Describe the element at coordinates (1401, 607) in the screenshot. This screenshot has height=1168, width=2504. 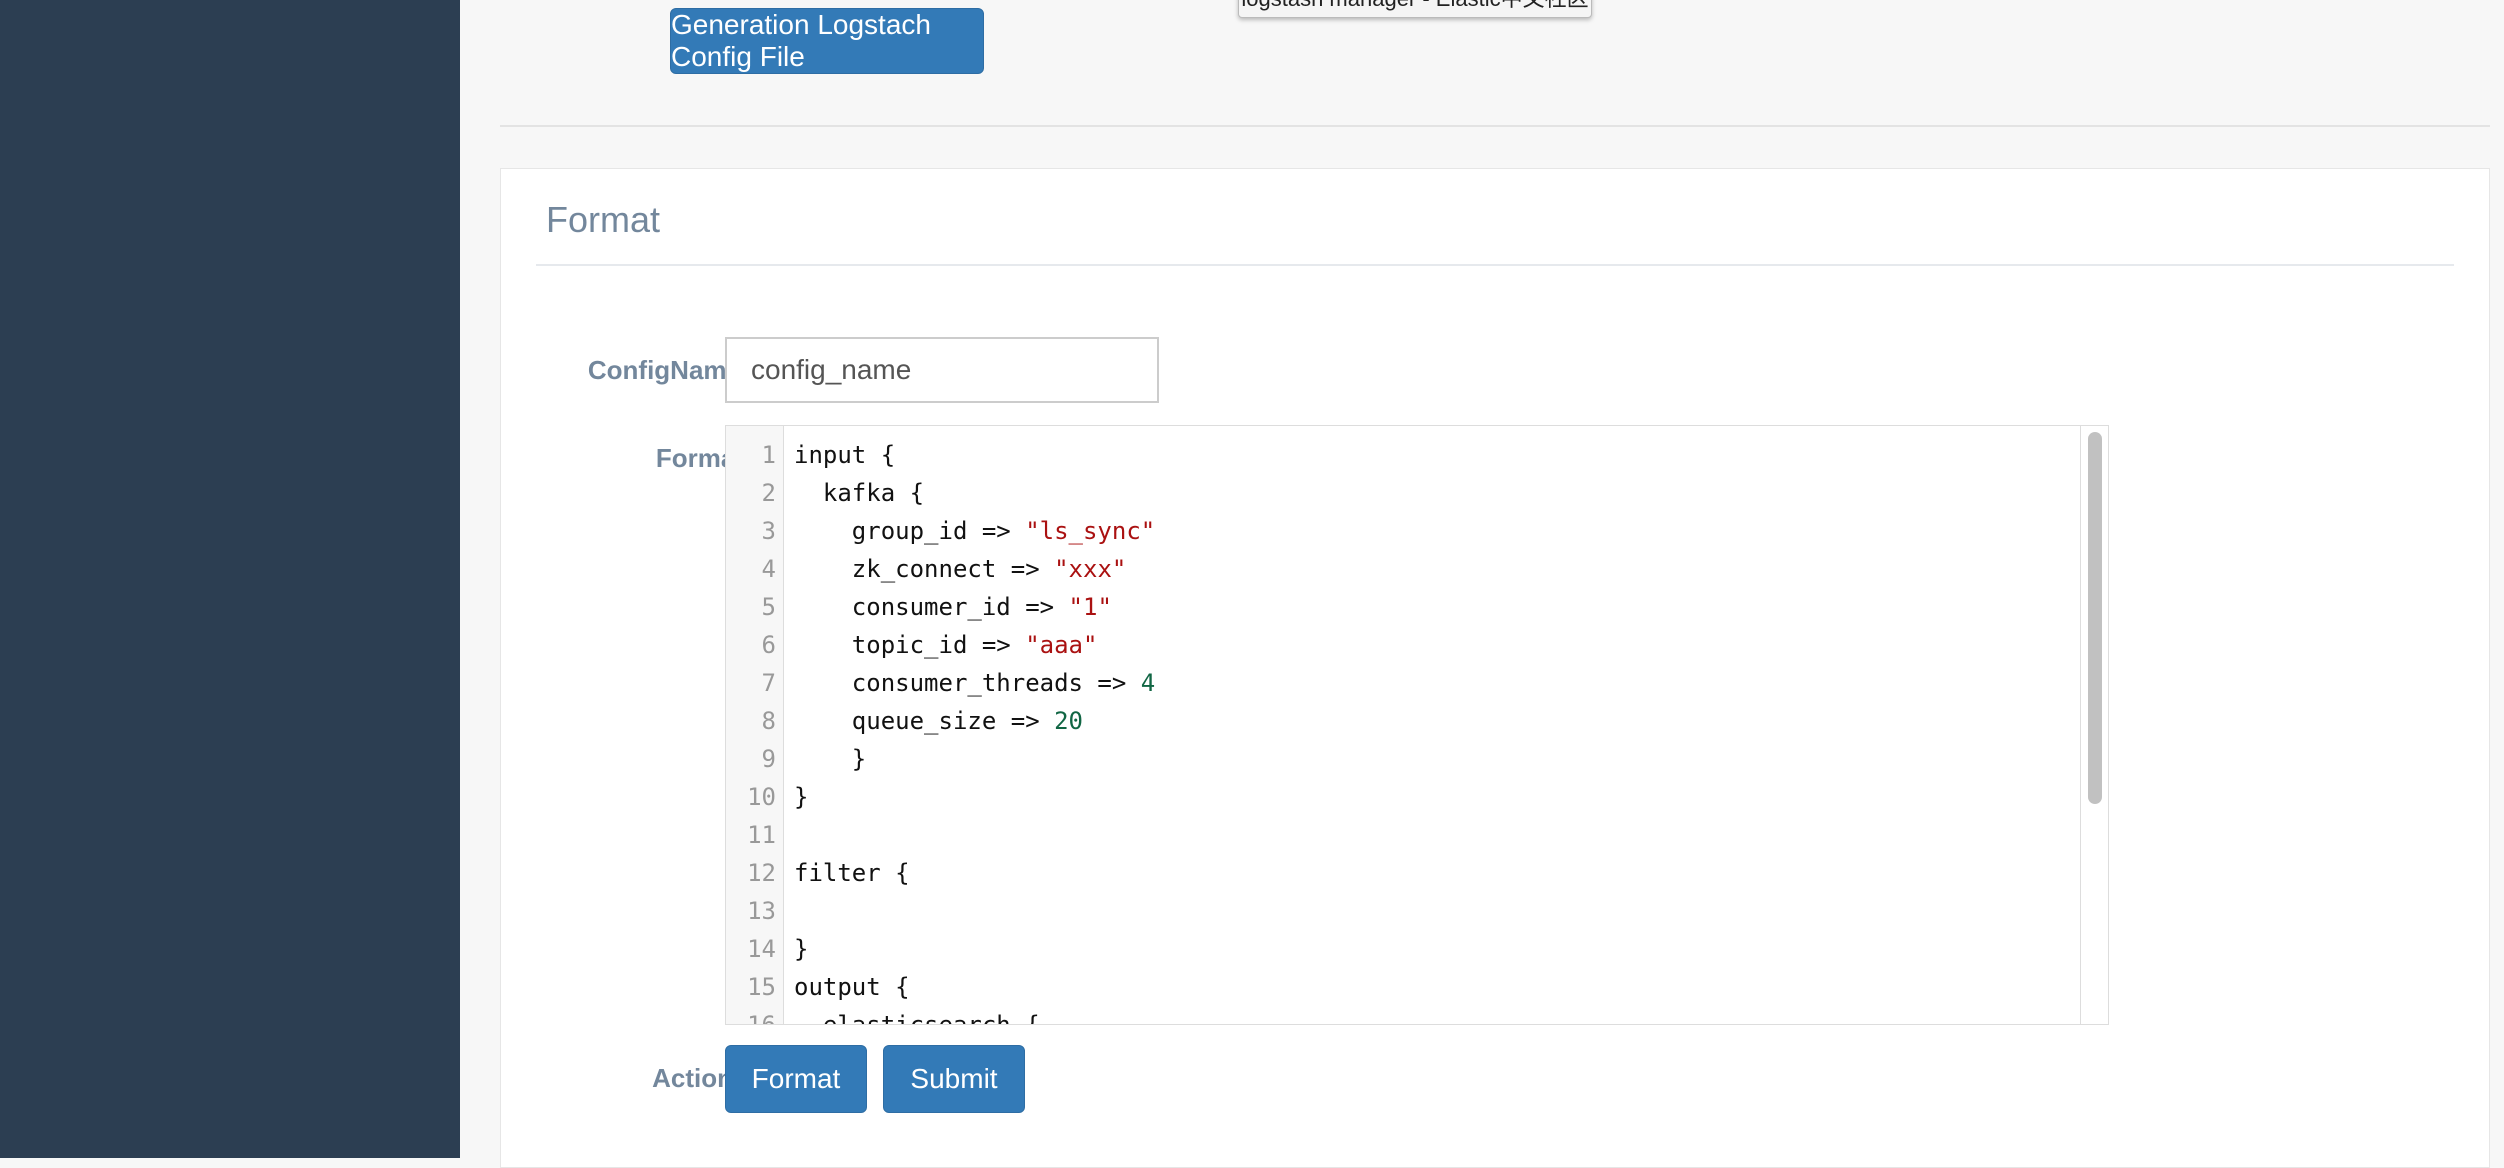
I see `code-line: 5 consumer_id => "1"` at that location.